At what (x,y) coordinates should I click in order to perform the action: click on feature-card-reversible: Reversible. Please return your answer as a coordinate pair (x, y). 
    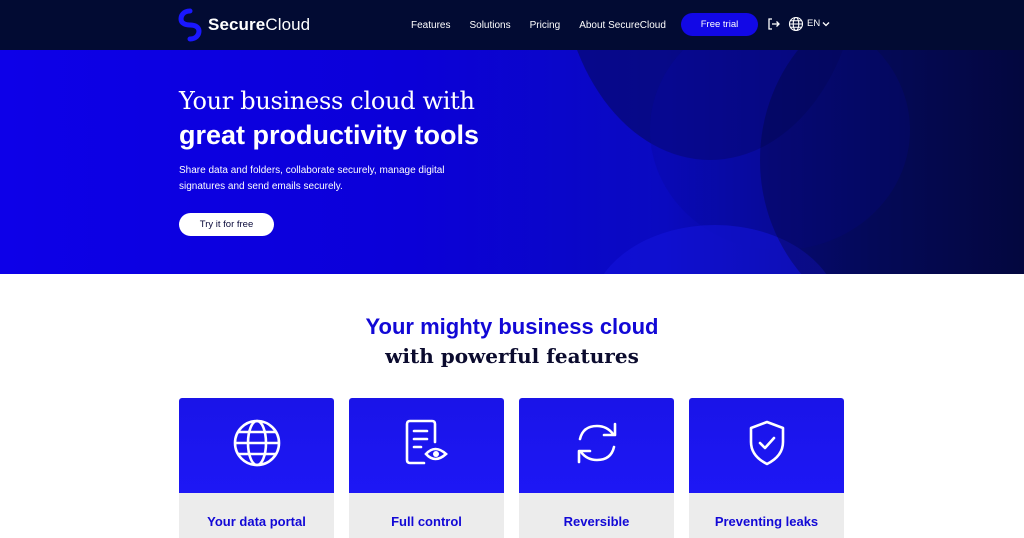
    Looking at the image, I should click on (596, 468).